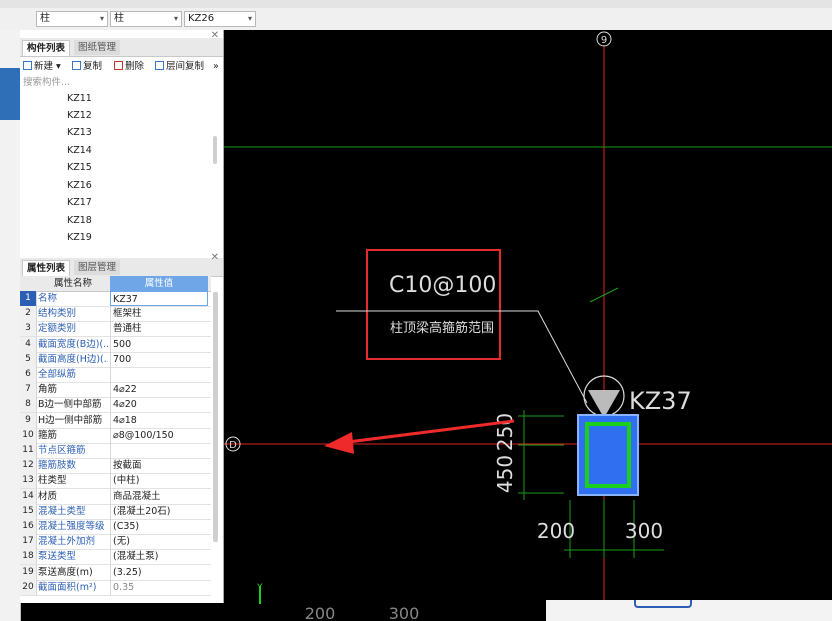 This screenshot has height=621, width=832. Describe the element at coordinates (159, 587) in the screenshot. I see `property-value: 0.35` at that location.